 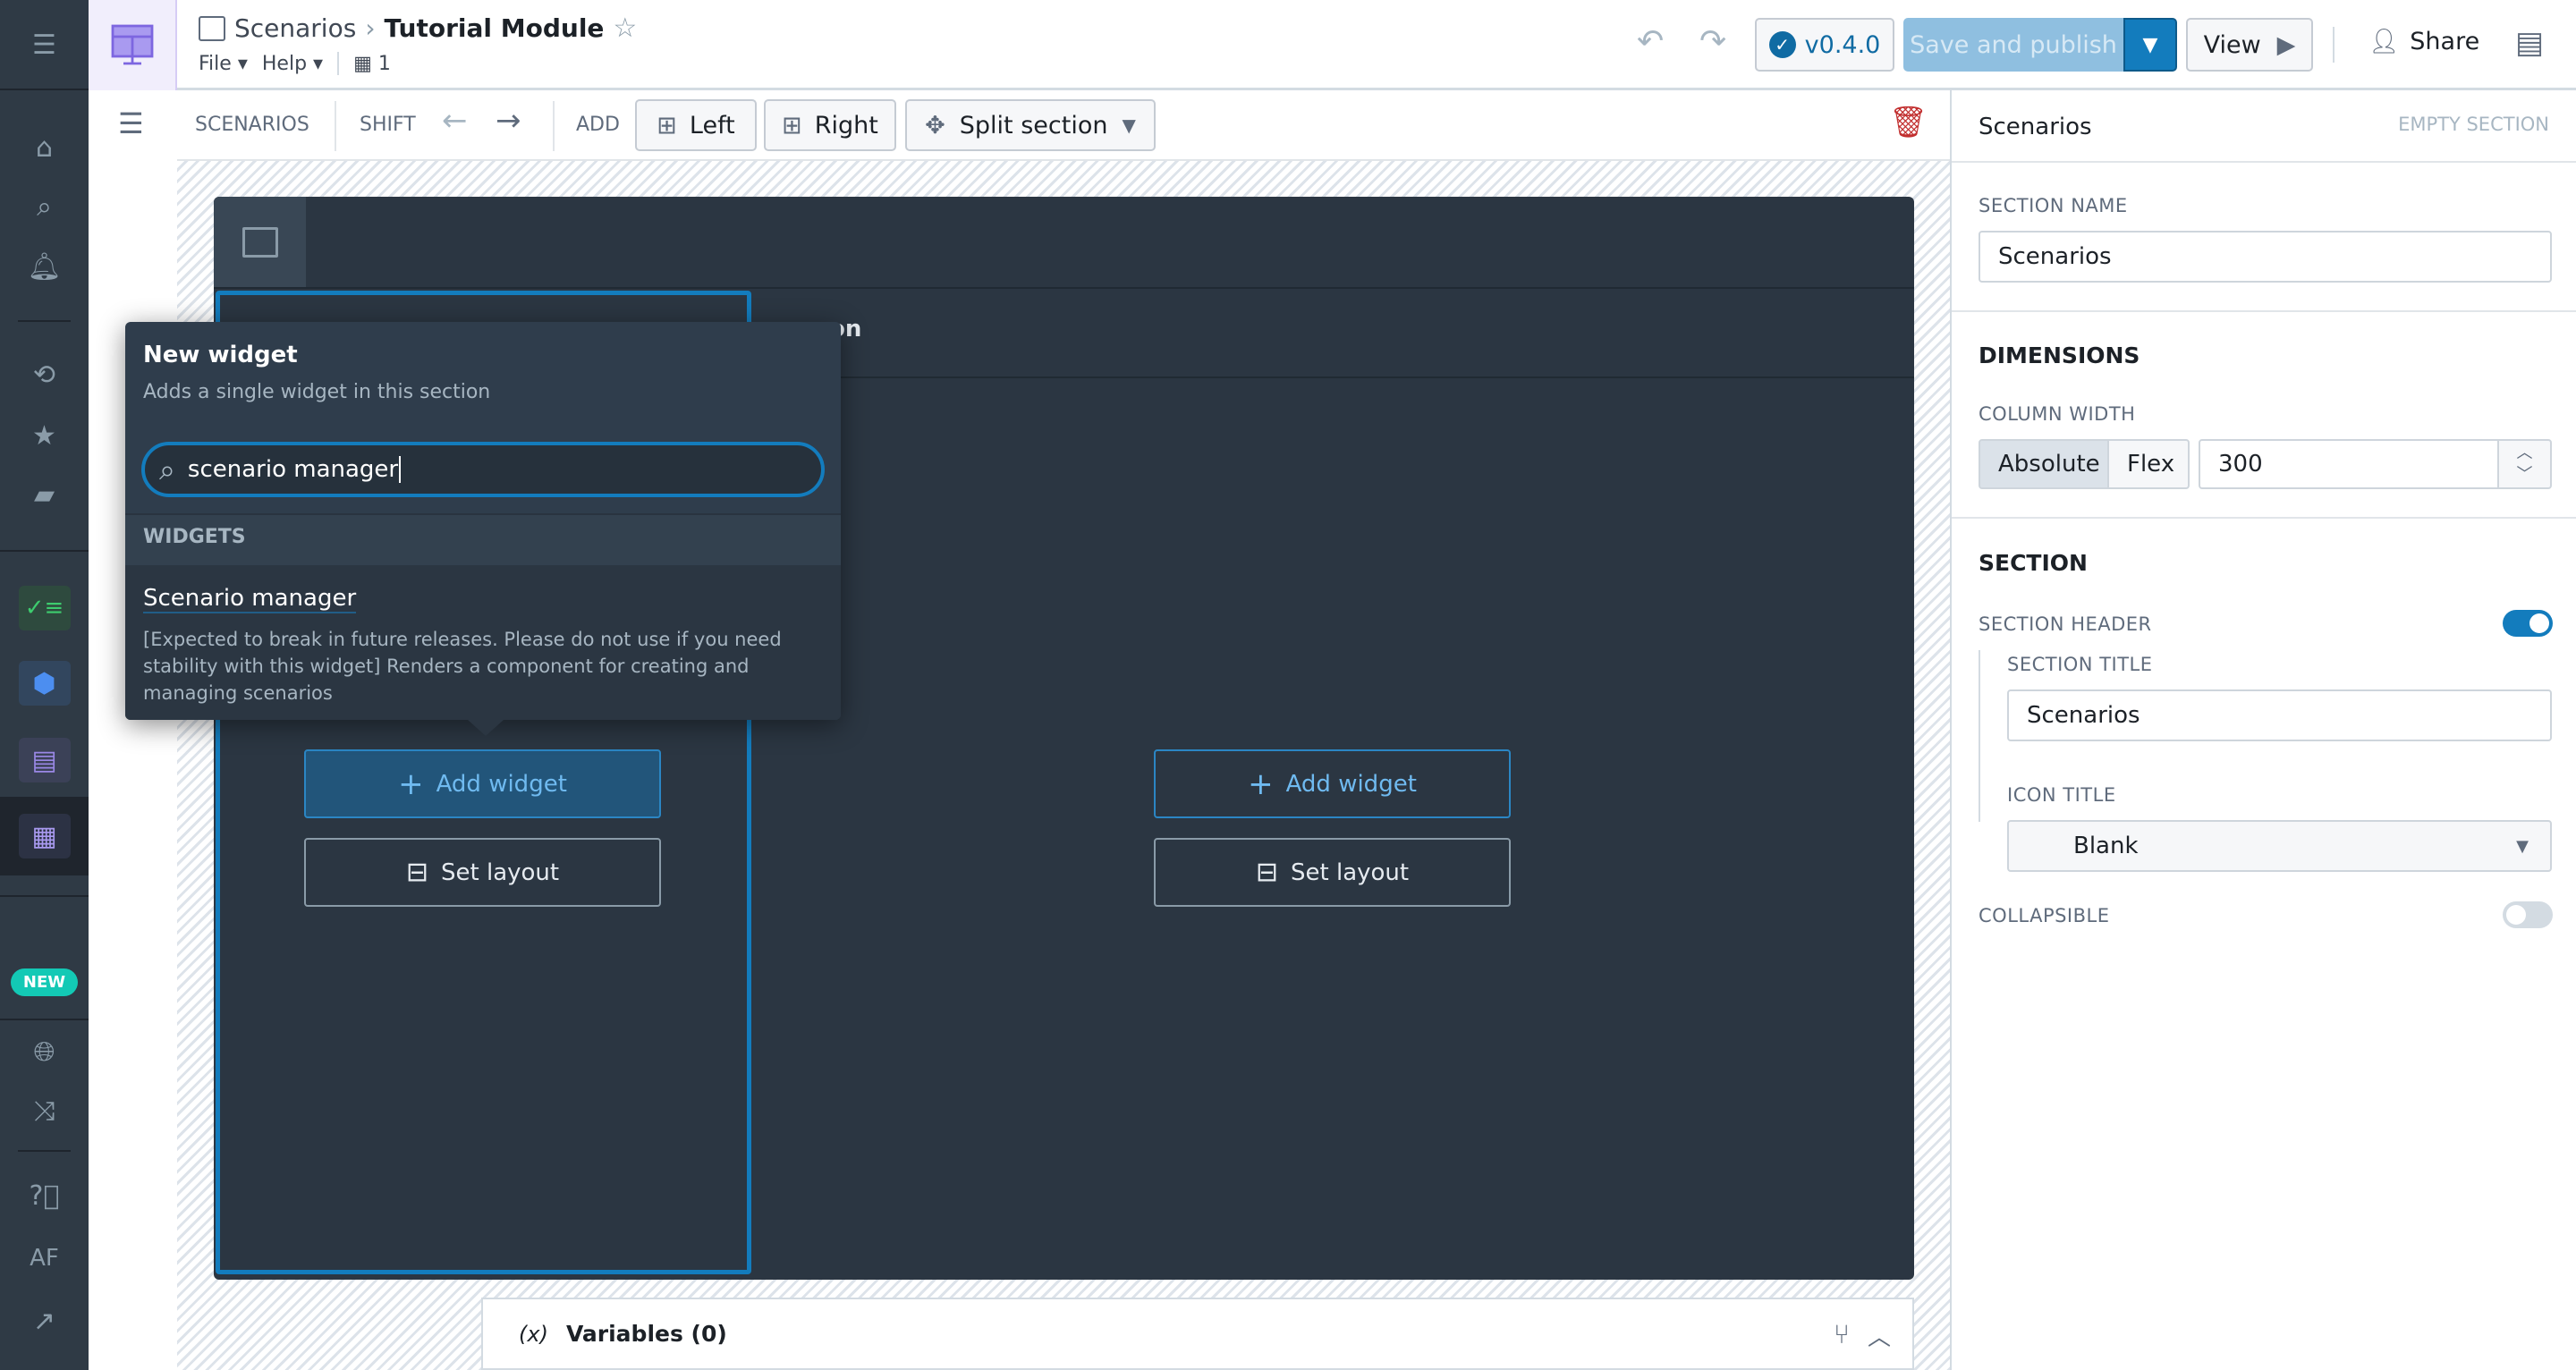 What do you see at coordinates (2528, 623) in the screenshot?
I see `section-header-toggle` at bounding box center [2528, 623].